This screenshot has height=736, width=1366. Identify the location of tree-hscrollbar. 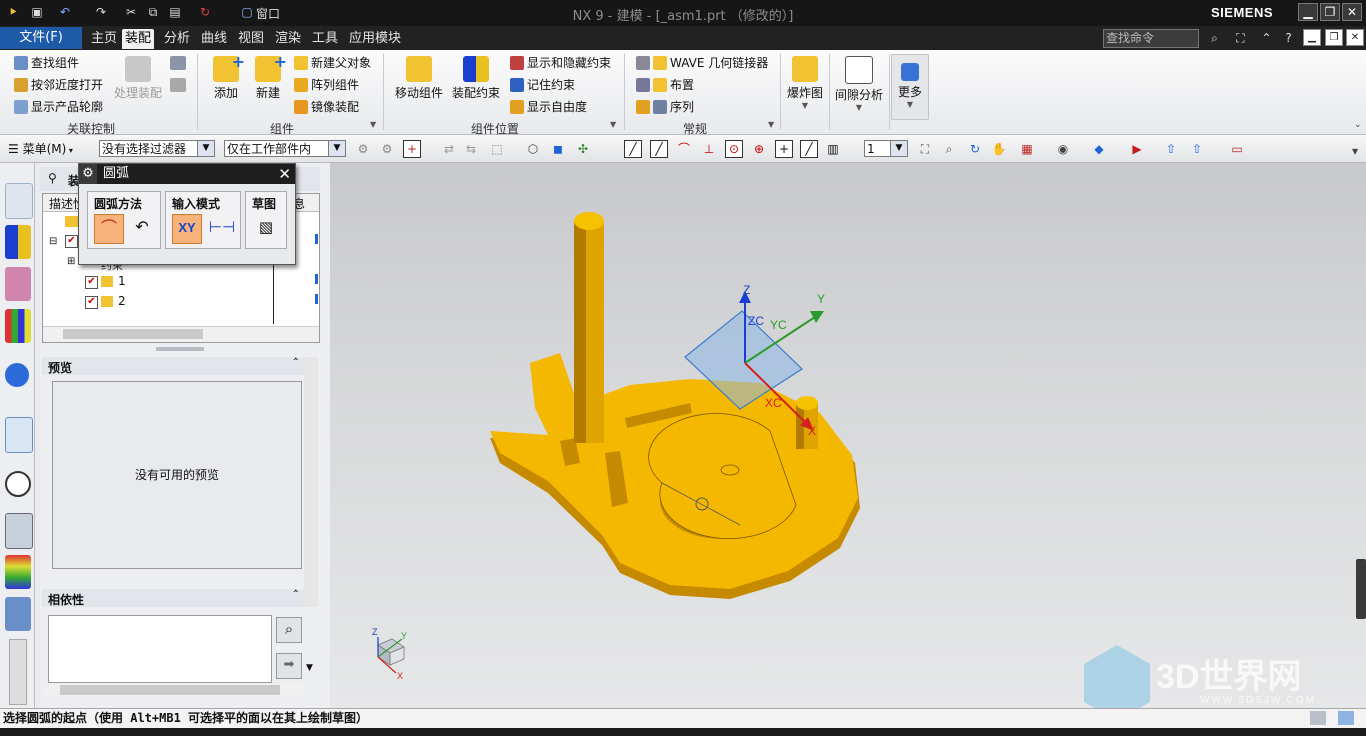
(181, 334).